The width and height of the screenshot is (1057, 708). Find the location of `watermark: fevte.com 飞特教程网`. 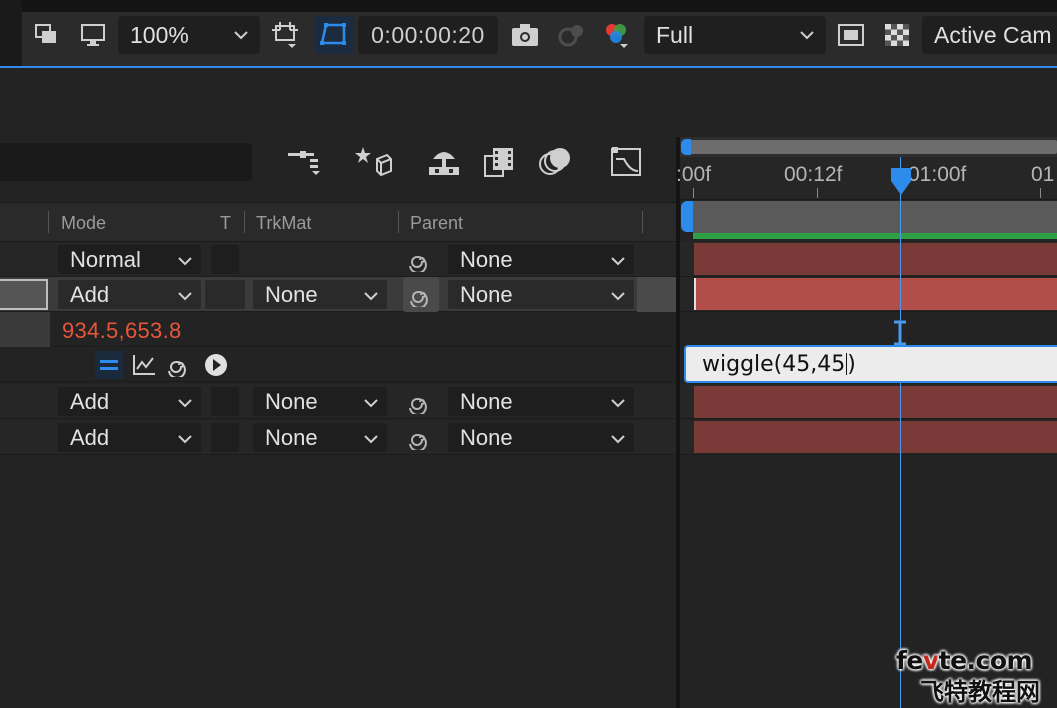

watermark: fevte.com 飞特教程网 is located at coordinates (968, 676).